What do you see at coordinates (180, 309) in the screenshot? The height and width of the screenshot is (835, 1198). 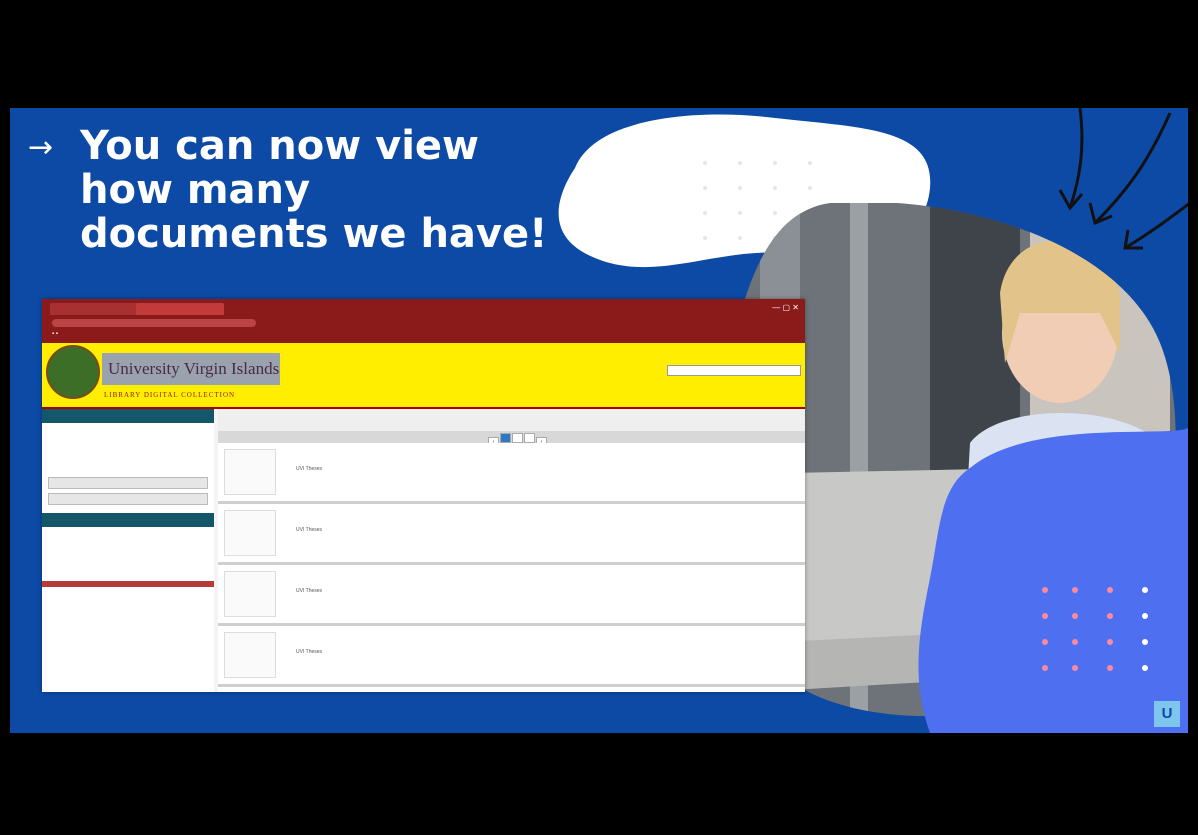 I see `browser-tab-active` at bounding box center [180, 309].